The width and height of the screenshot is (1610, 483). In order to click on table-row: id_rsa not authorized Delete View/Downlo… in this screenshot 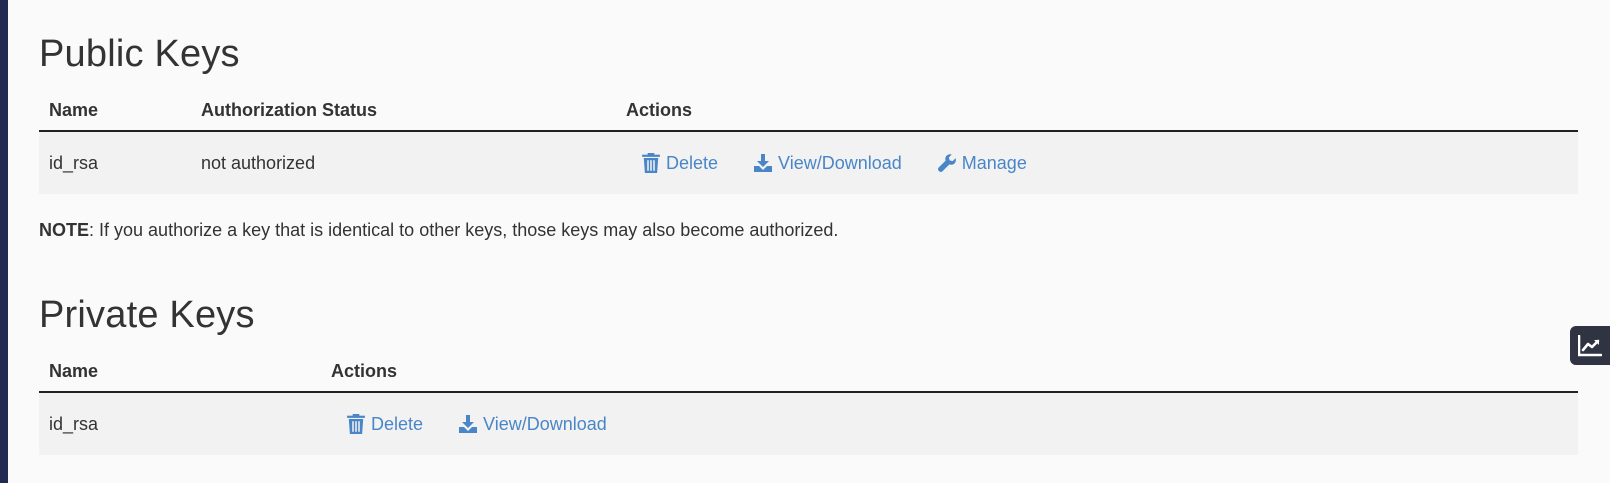, I will do `click(808, 162)`.